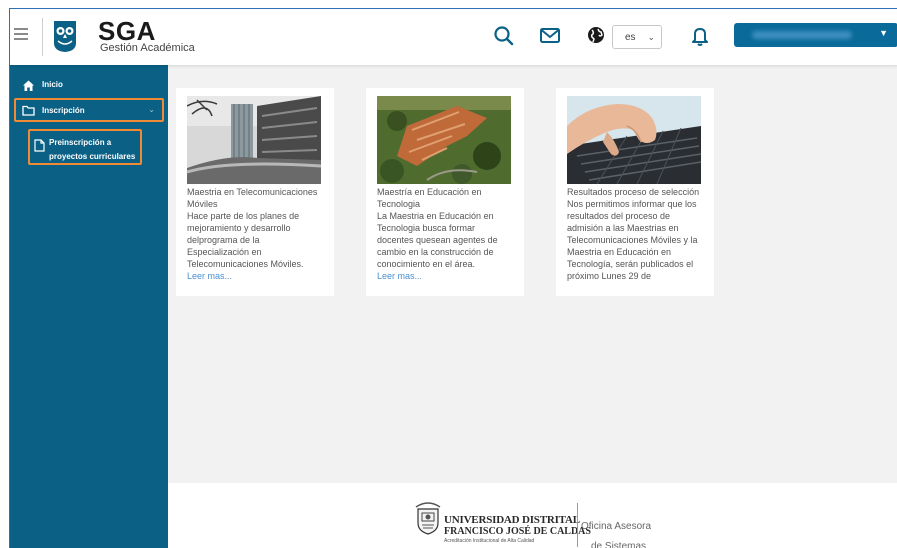  What do you see at coordinates (28, 85) in the screenshot?
I see `home-icon` at bounding box center [28, 85].